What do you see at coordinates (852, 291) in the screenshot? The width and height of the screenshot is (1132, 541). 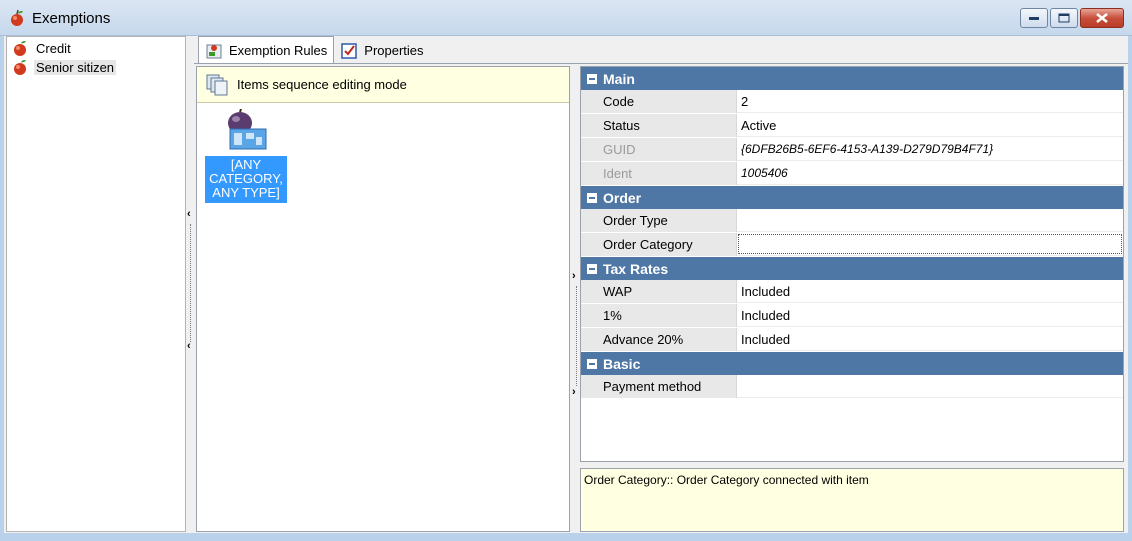 I see `property-row-wap: WAP Included` at bounding box center [852, 291].